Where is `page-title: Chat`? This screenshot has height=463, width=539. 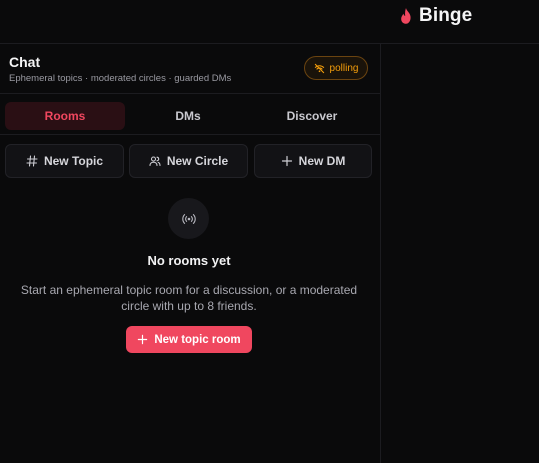 page-title: Chat is located at coordinates (25, 62).